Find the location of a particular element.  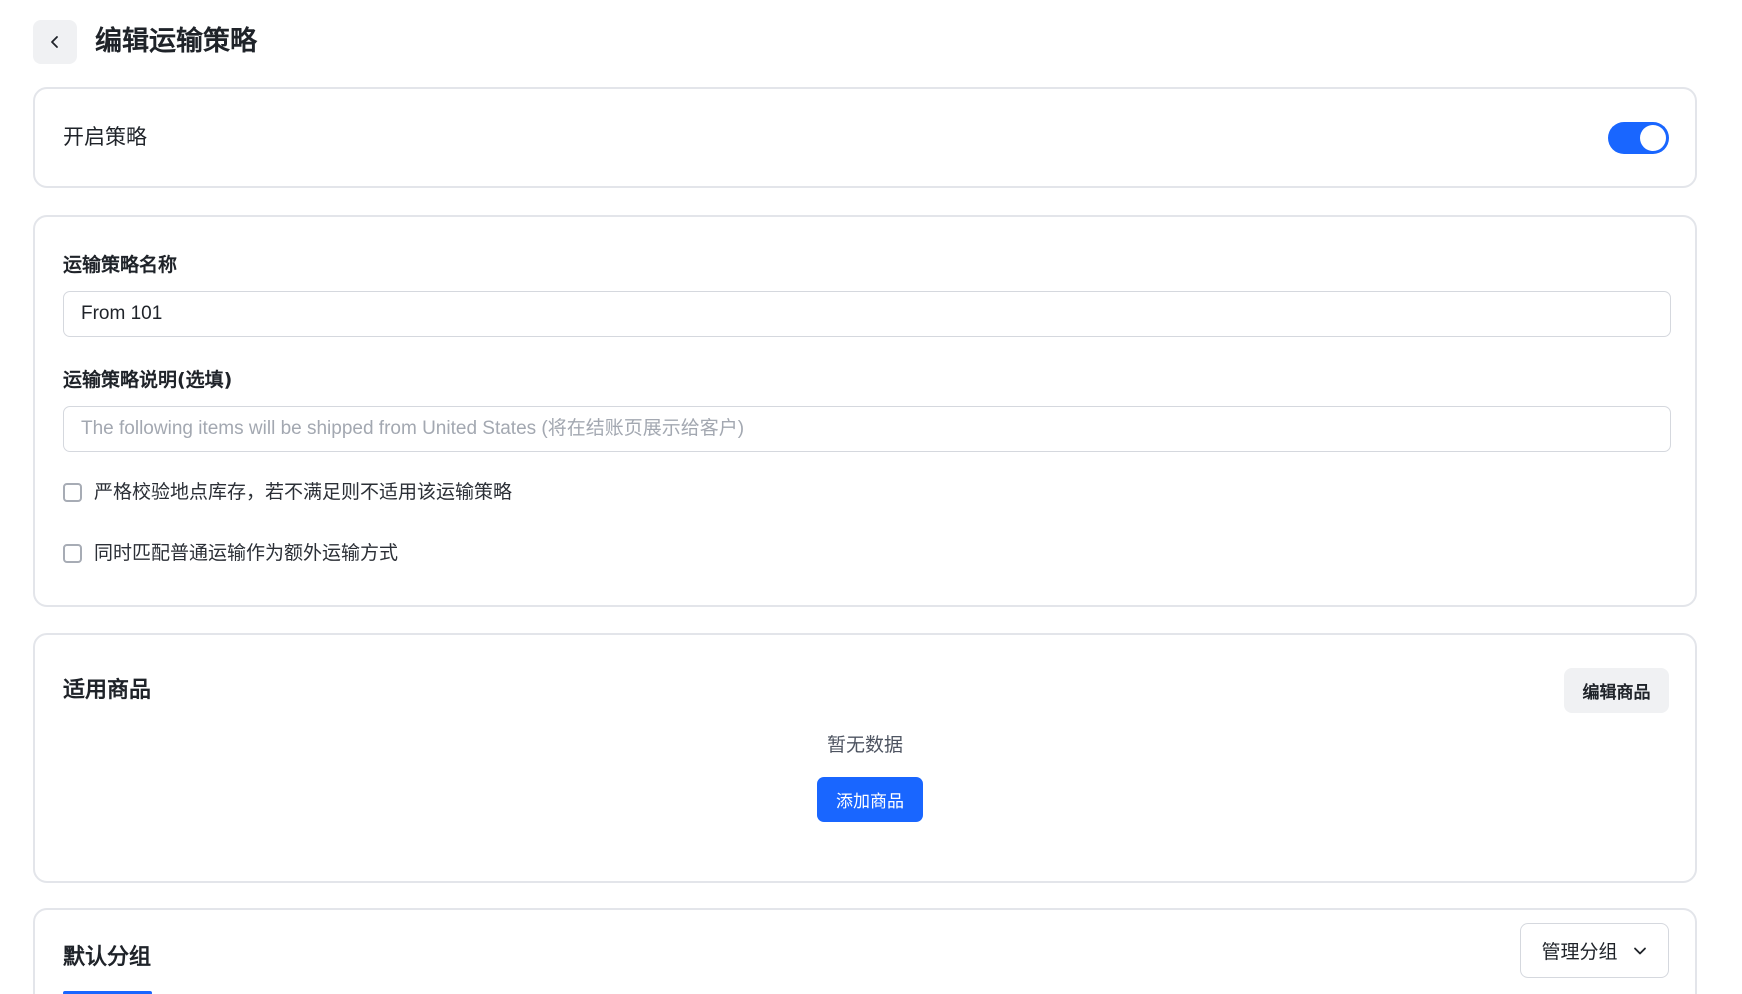

match-standard-shipping-checkbox is located at coordinates (72, 553).